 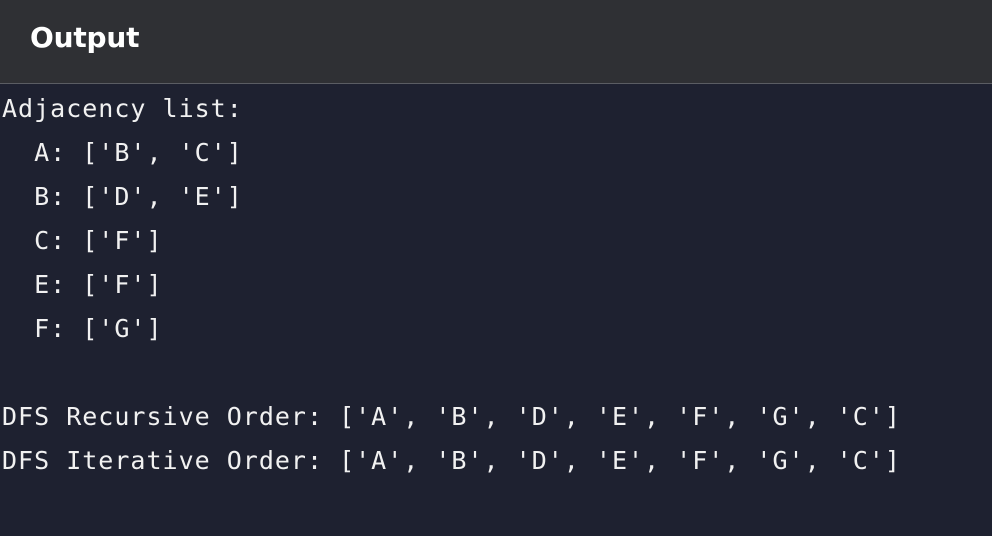 What do you see at coordinates (122, 108) in the screenshot?
I see `console-line: Adjacency list:` at bounding box center [122, 108].